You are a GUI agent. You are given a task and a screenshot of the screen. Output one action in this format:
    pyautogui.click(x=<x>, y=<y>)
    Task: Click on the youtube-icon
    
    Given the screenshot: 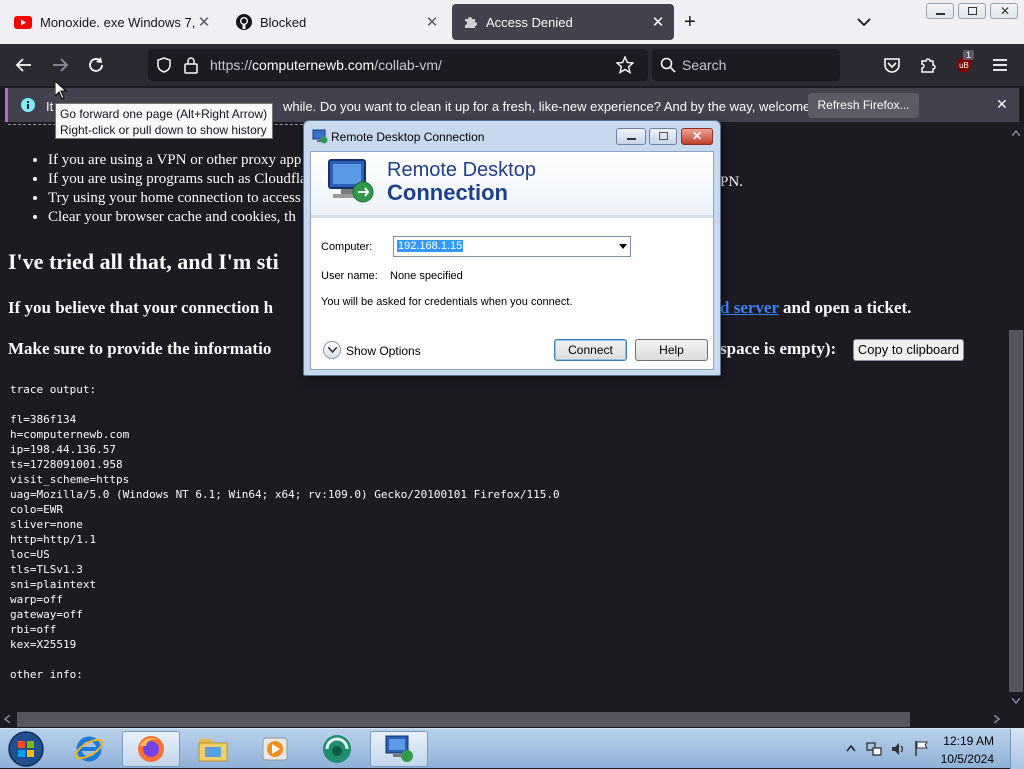 What is the action you would take?
    pyautogui.click(x=23, y=22)
    